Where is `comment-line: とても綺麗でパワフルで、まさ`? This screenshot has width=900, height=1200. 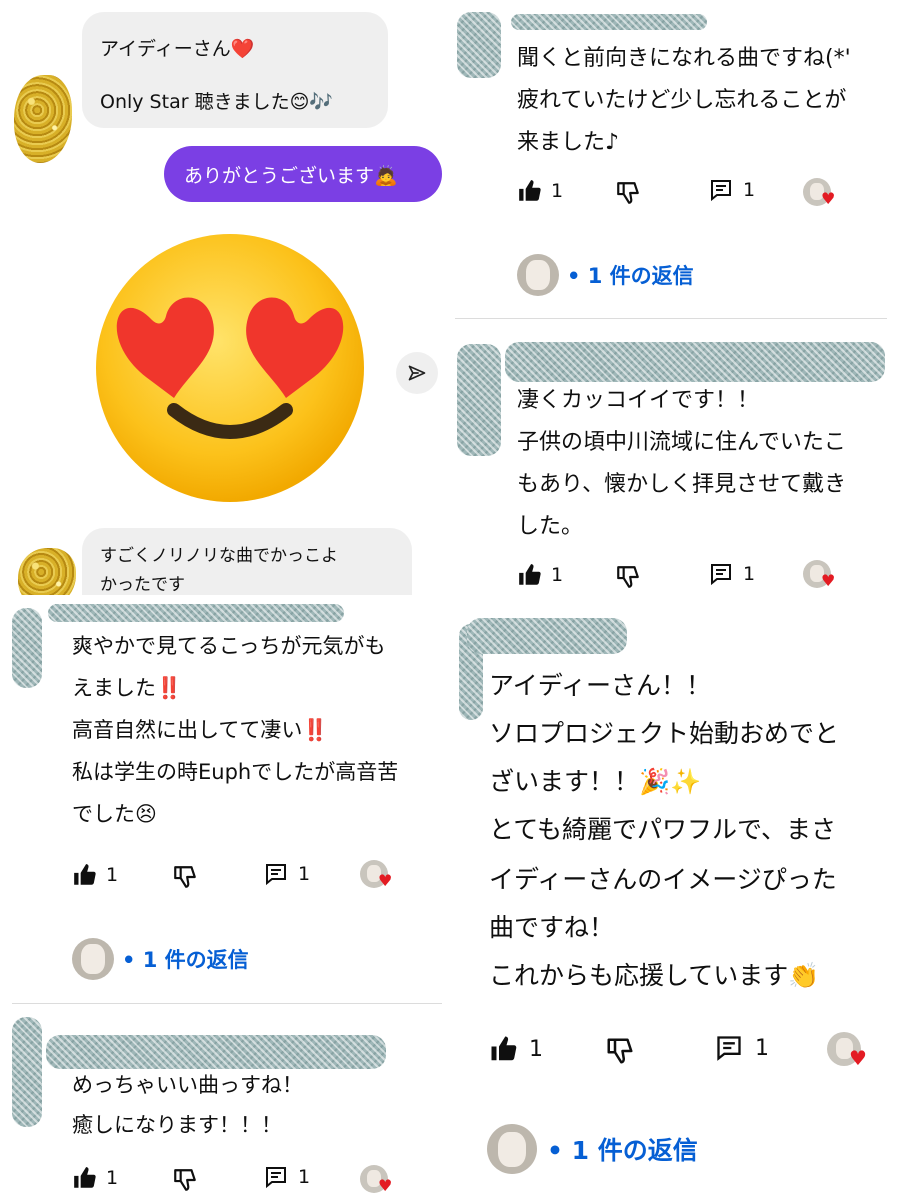
comment-line: とても綺麗でパワフルで、まさ is located at coordinates (663, 829).